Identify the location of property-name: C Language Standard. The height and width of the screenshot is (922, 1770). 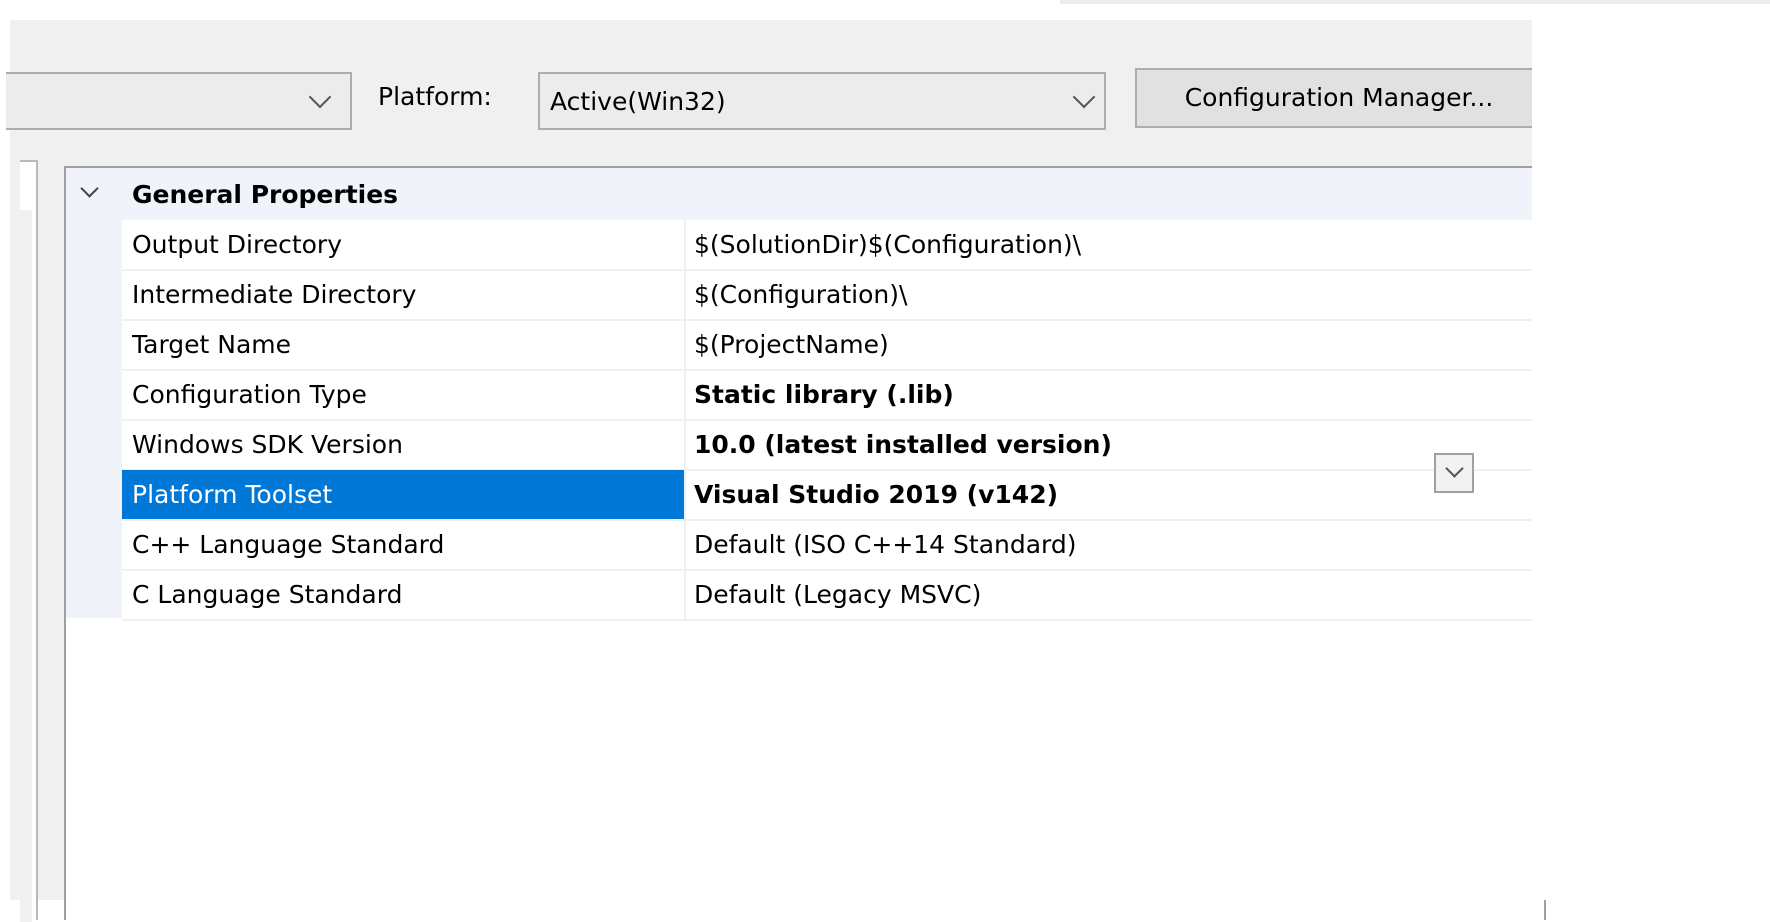
(267, 594).